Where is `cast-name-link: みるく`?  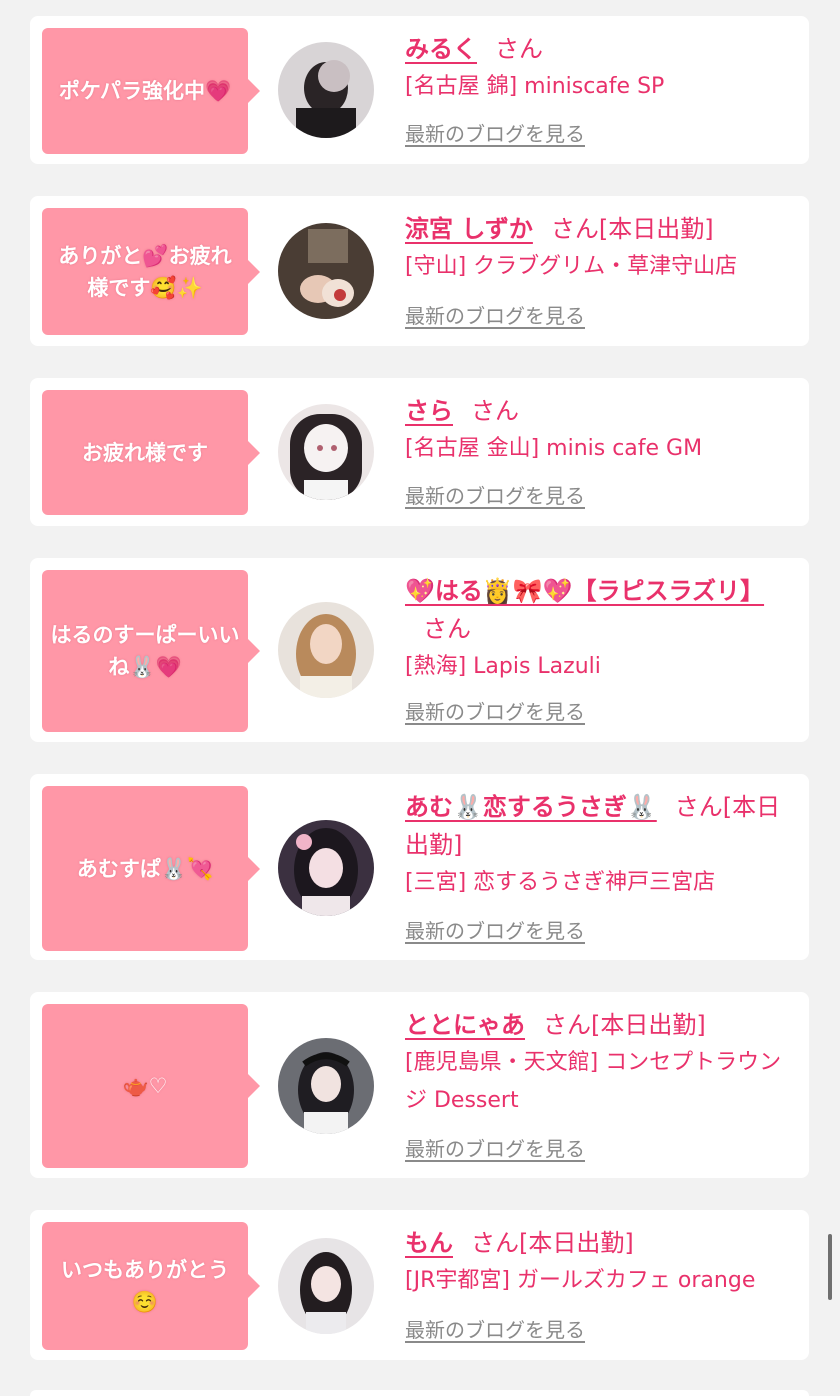 cast-name-link: みるく is located at coordinates (441, 49).